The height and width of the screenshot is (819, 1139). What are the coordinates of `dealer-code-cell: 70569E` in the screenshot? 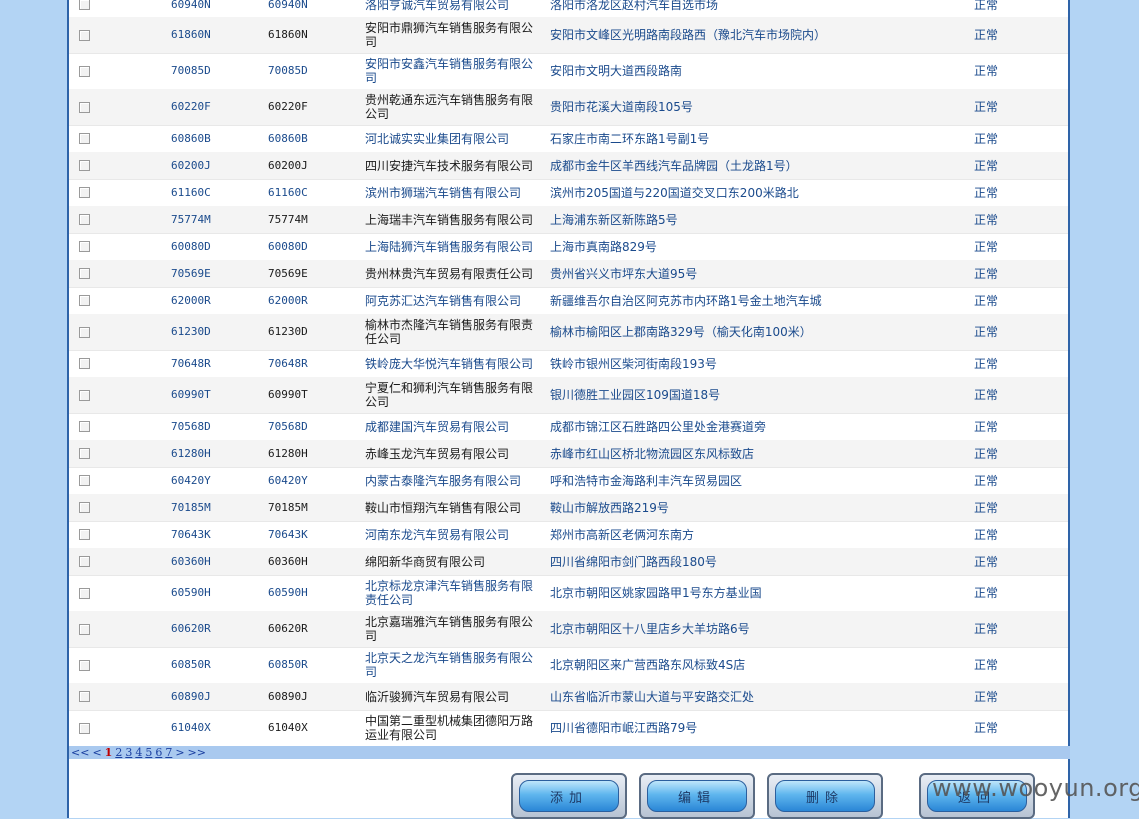 It's located at (216, 273).